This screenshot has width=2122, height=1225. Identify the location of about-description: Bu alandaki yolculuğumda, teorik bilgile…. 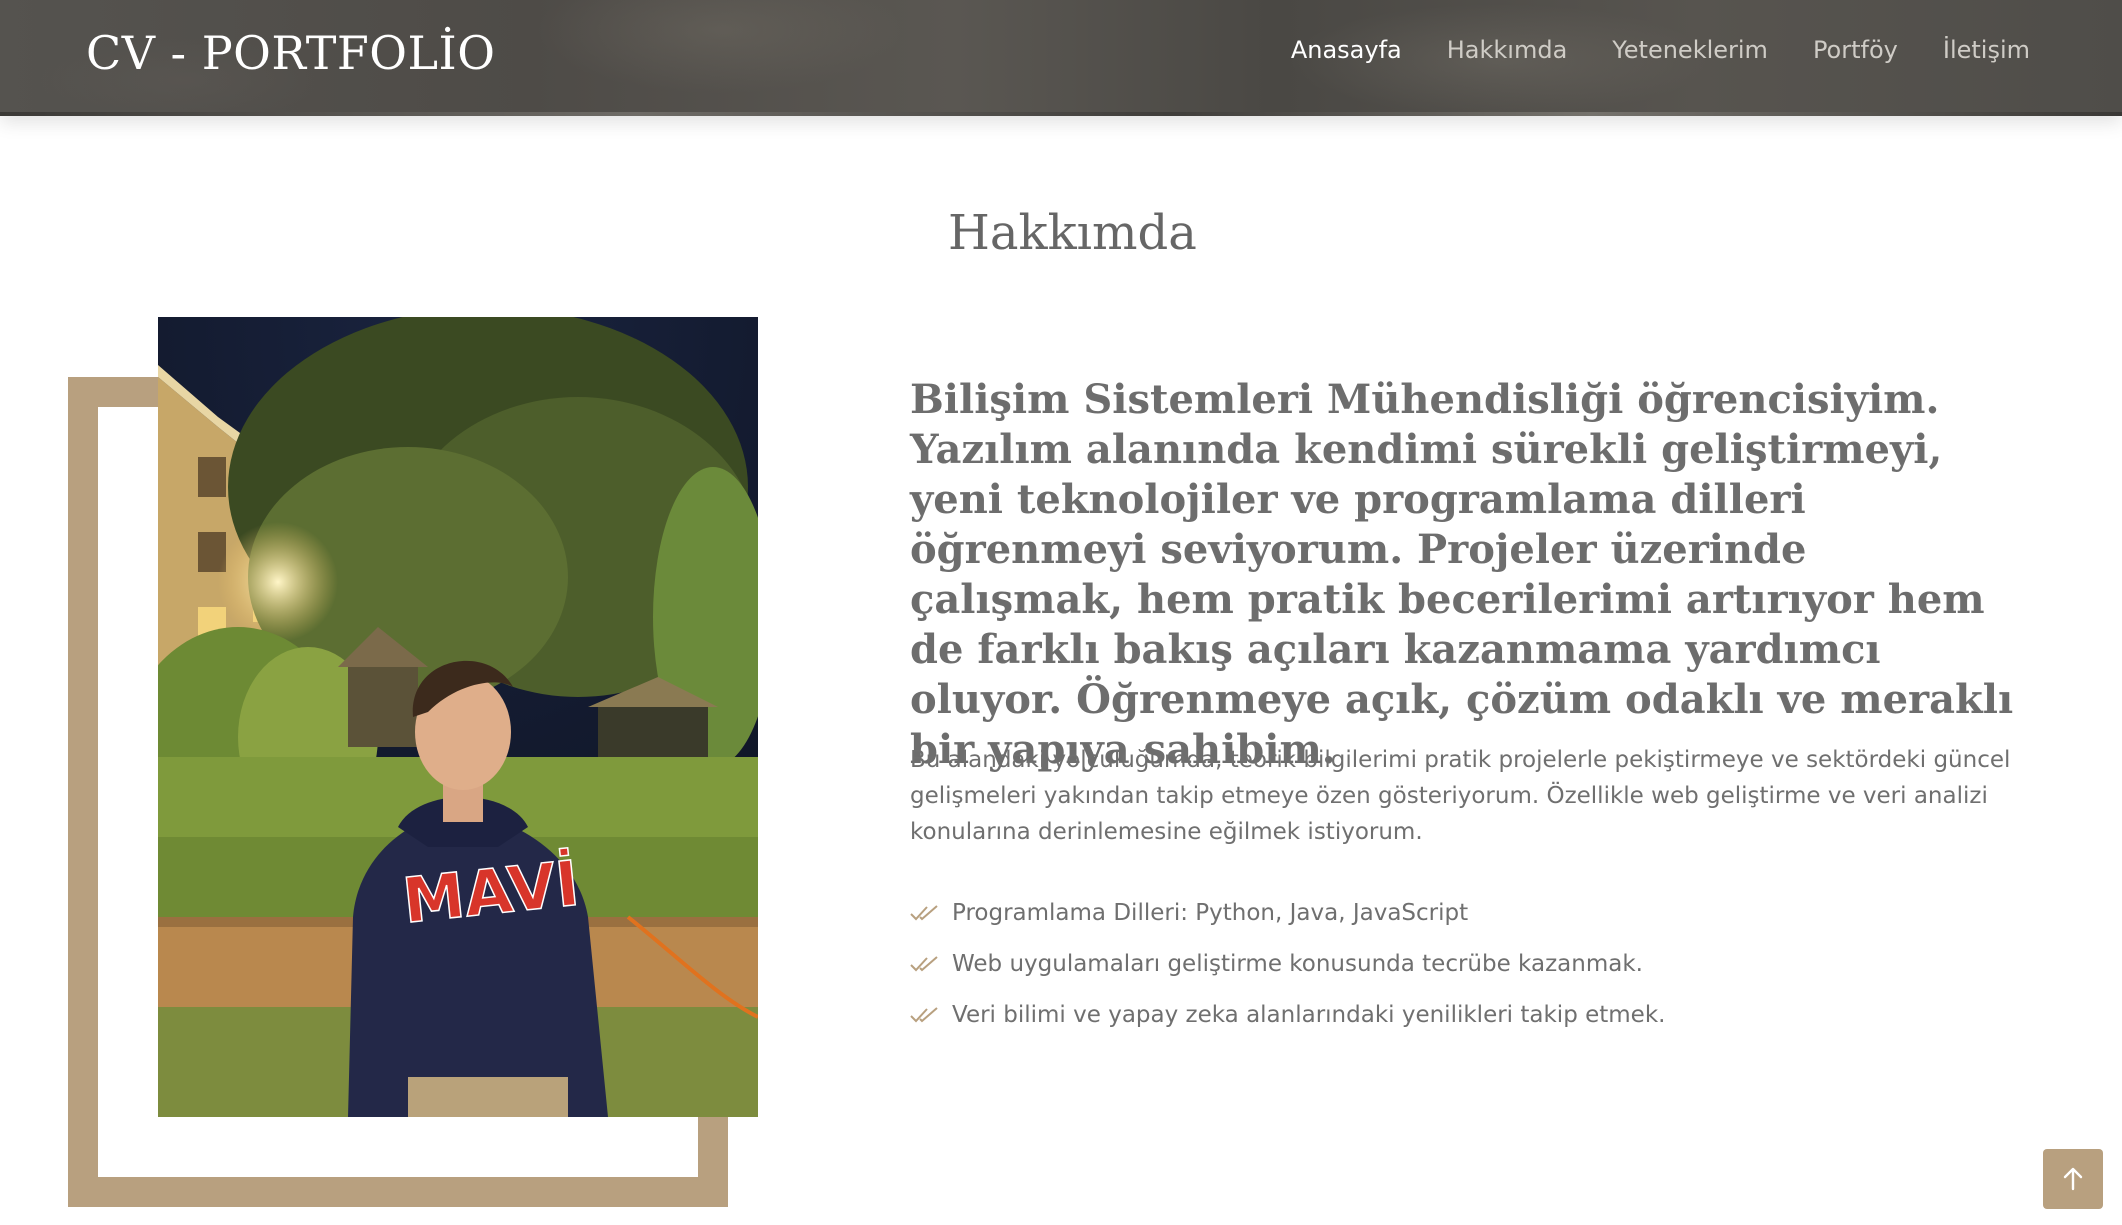
(1460, 796).